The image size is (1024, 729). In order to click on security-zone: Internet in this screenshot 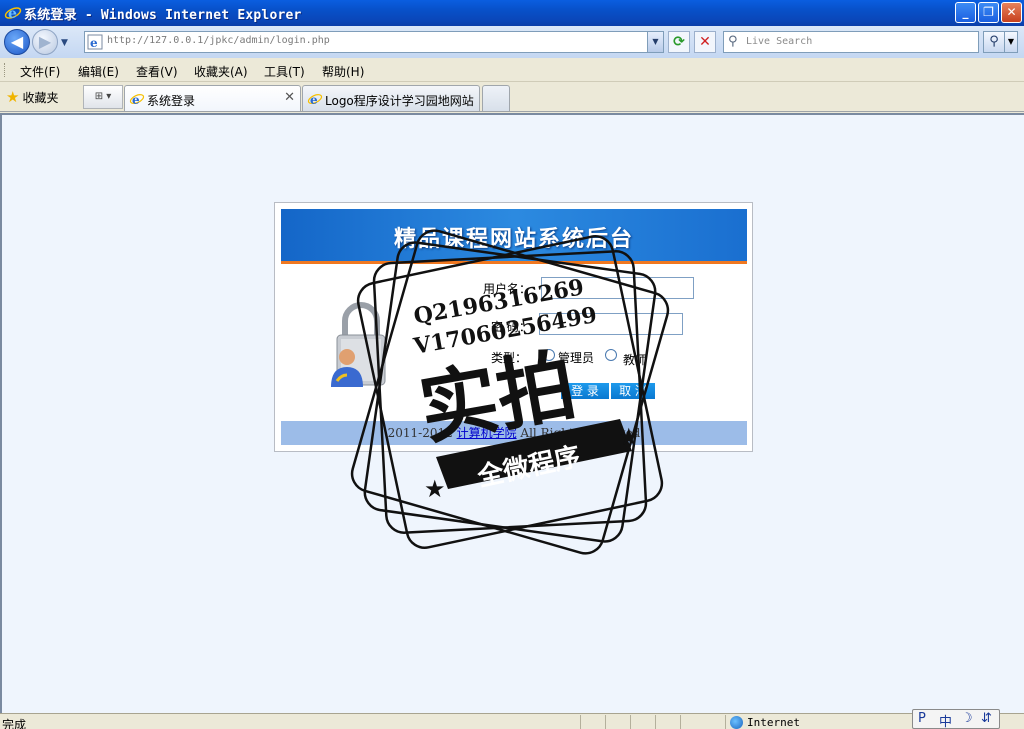, I will do `click(765, 722)`.